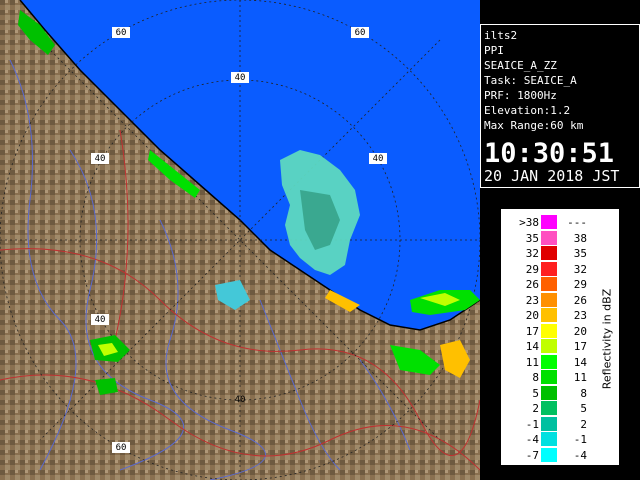 This screenshot has width=640, height=480. I want to click on legend-max: 35, so click(580, 253).